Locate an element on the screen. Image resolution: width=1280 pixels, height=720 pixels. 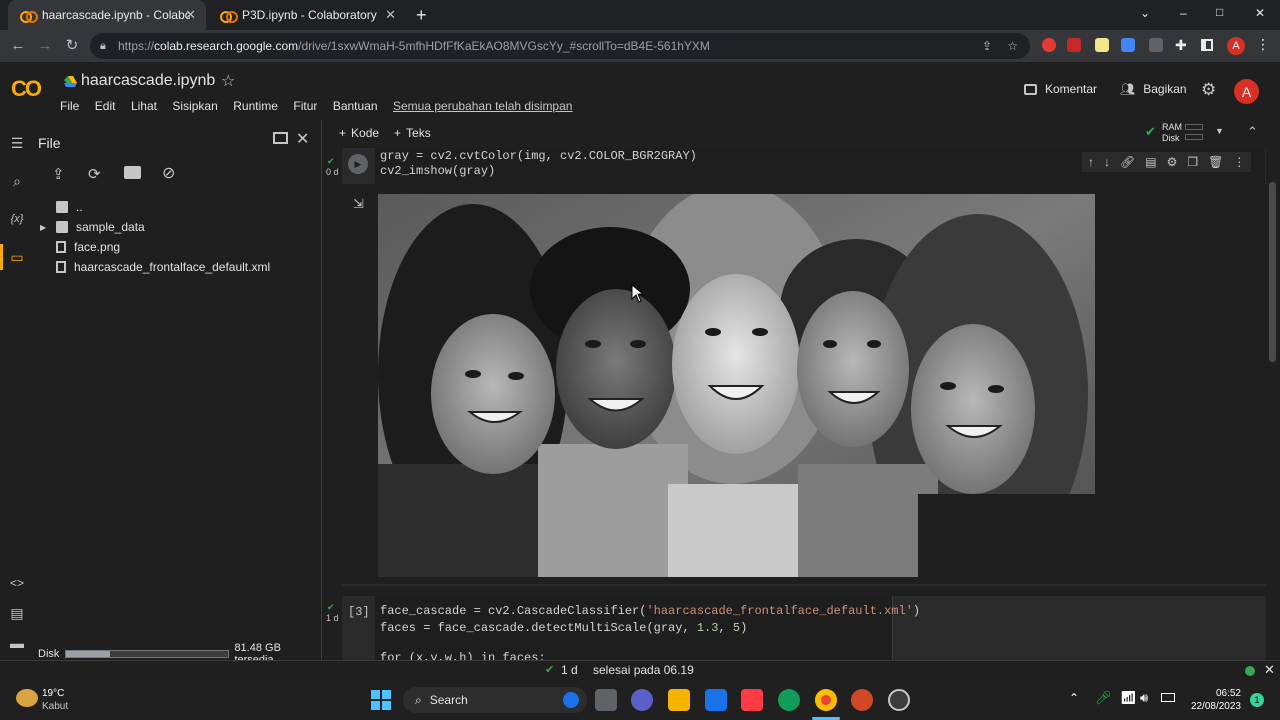
table-of-contents-icon: ☰ is located at coordinates (17, 143).